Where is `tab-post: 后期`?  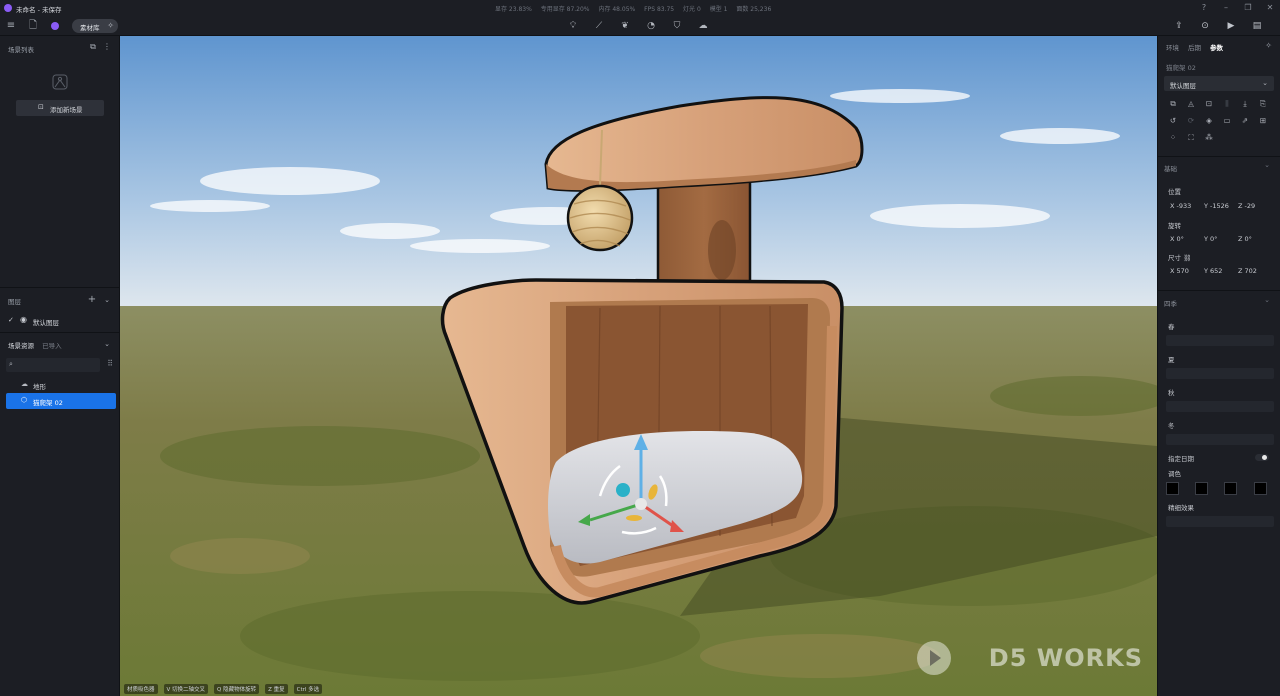 tab-post: 后期 is located at coordinates (1194, 47).